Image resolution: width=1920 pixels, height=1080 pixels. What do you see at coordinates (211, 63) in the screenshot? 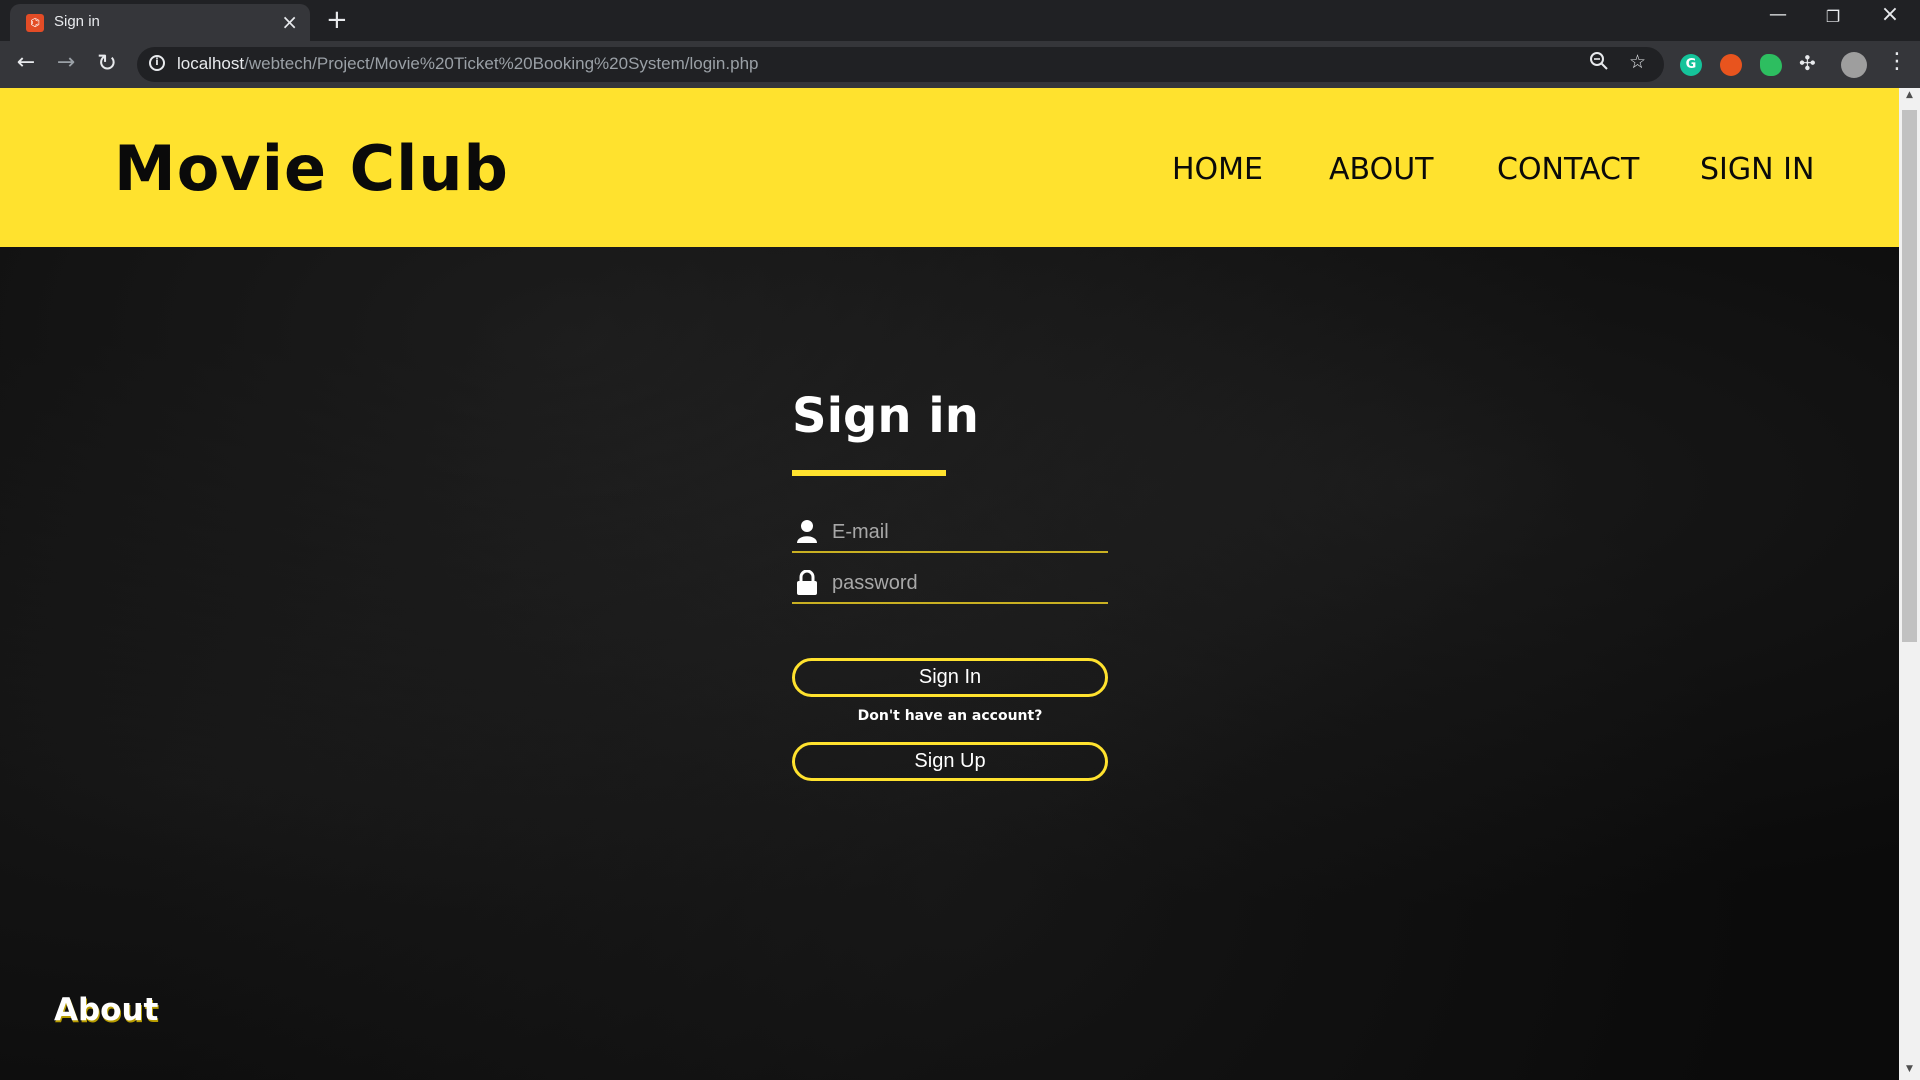
I see `url-host: localhost` at bounding box center [211, 63].